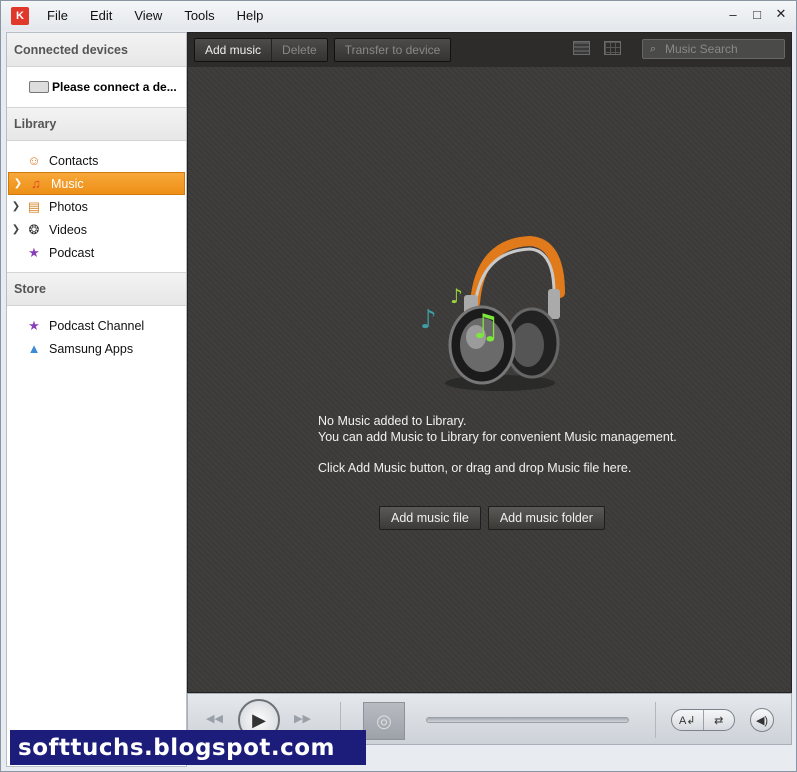  What do you see at coordinates (96, 183) in the screenshot?
I see `sidebar-item-music: ❯ ♫ Music` at bounding box center [96, 183].